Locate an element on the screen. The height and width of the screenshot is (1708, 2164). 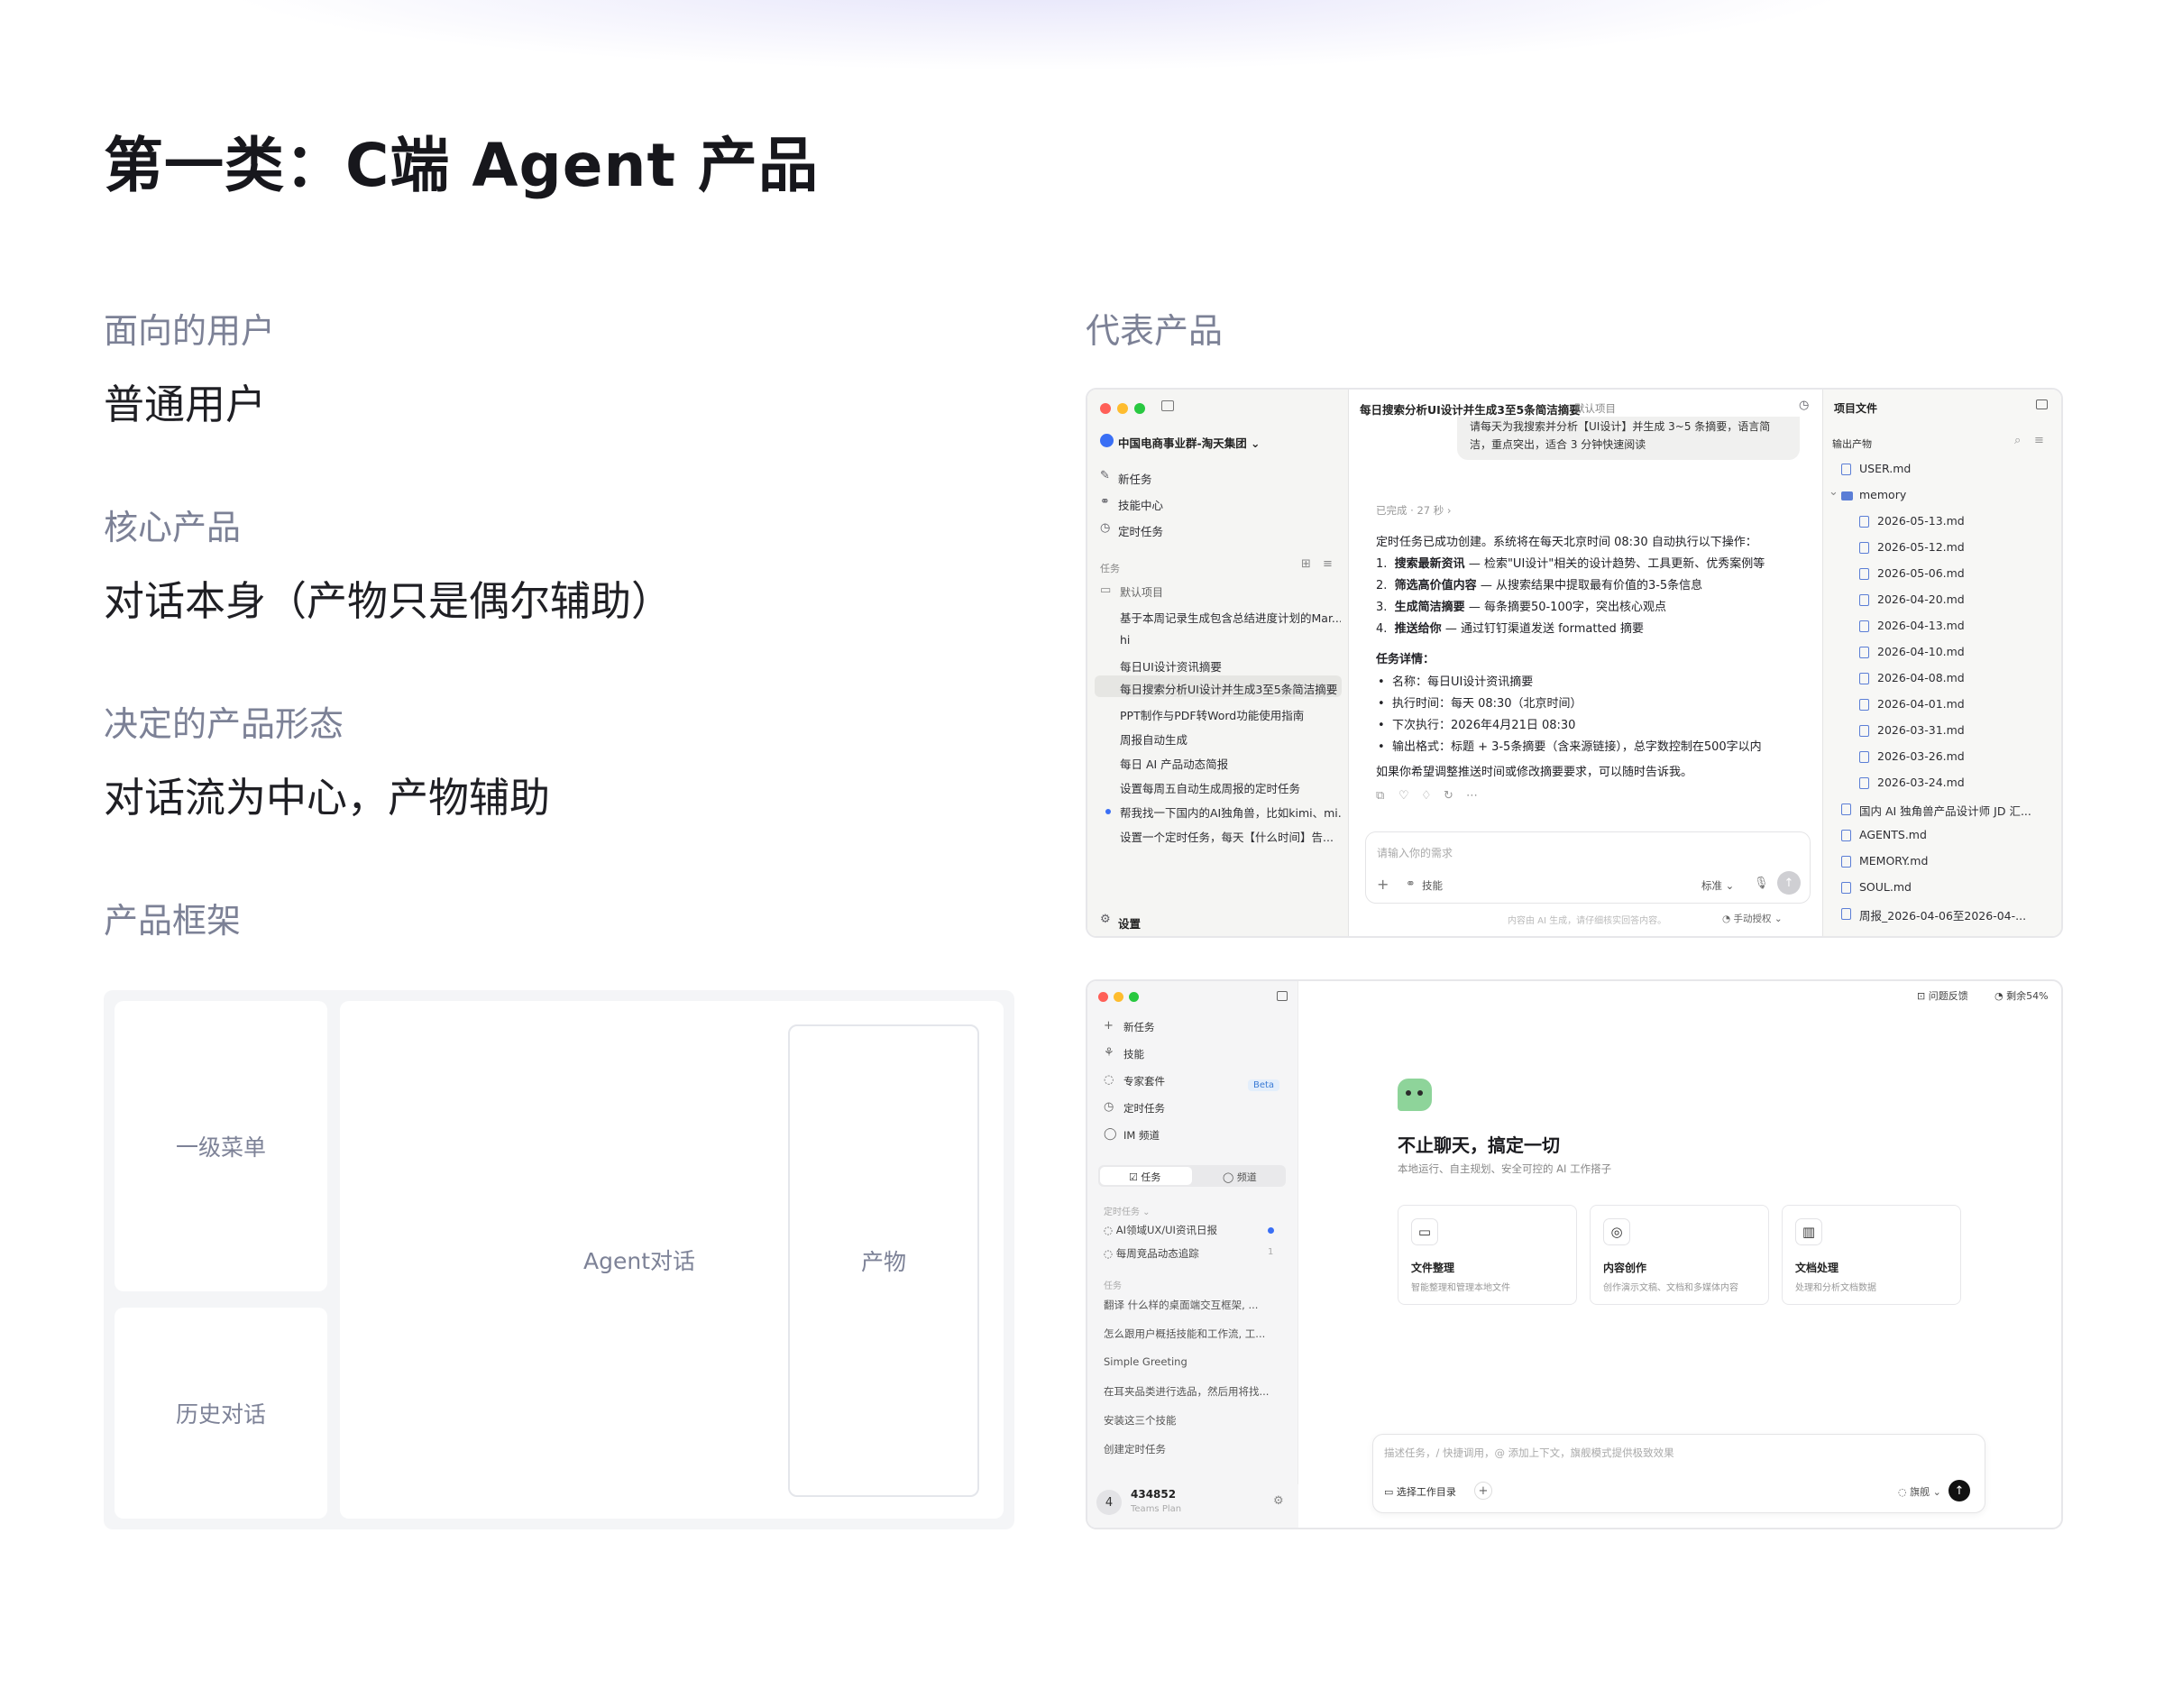
detail-item: • 下次执行：2026年4月21日 08:30 is located at coordinates (1477, 725).